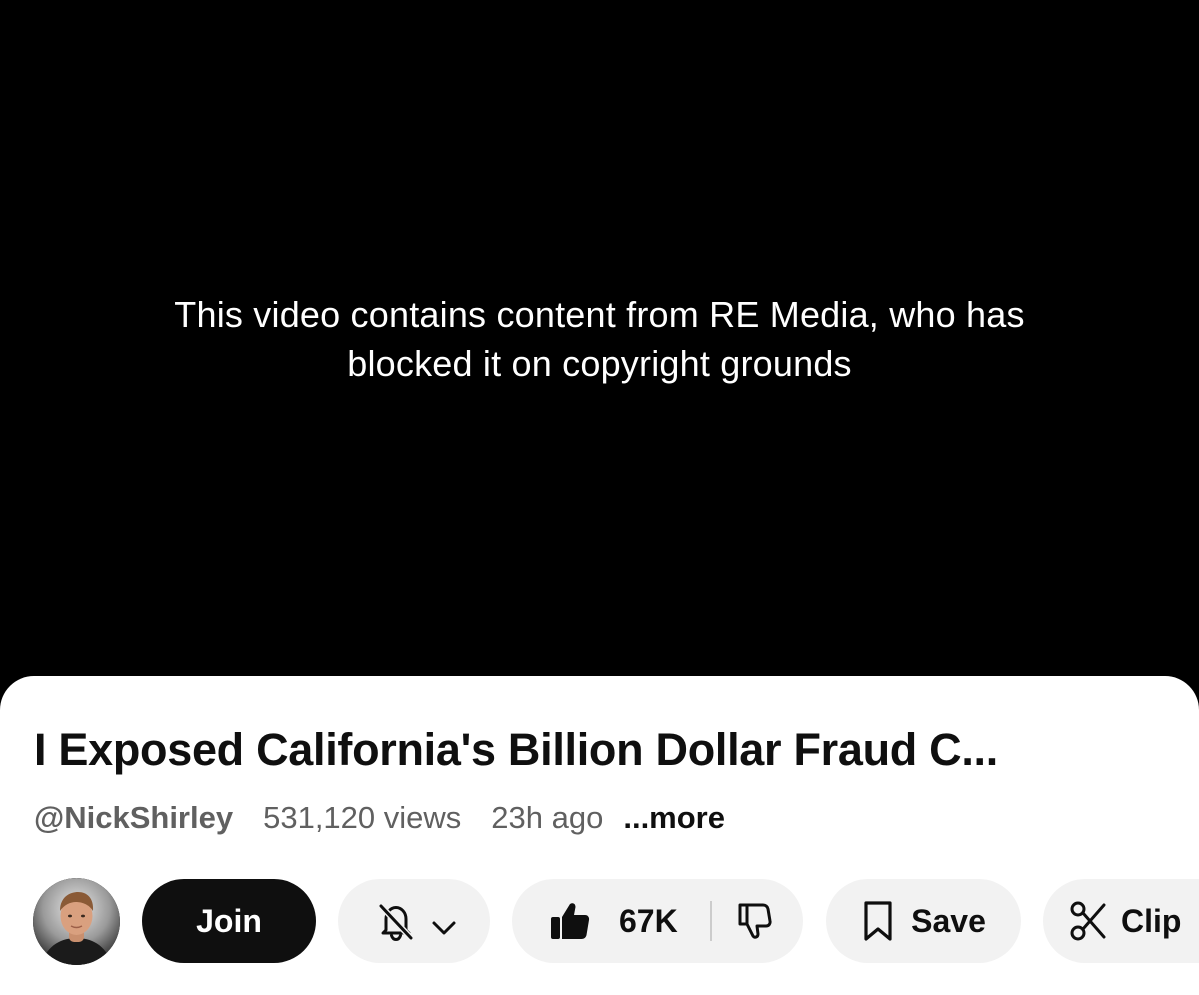  I want to click on like-dislike-group: 67K, so click(657, 921).